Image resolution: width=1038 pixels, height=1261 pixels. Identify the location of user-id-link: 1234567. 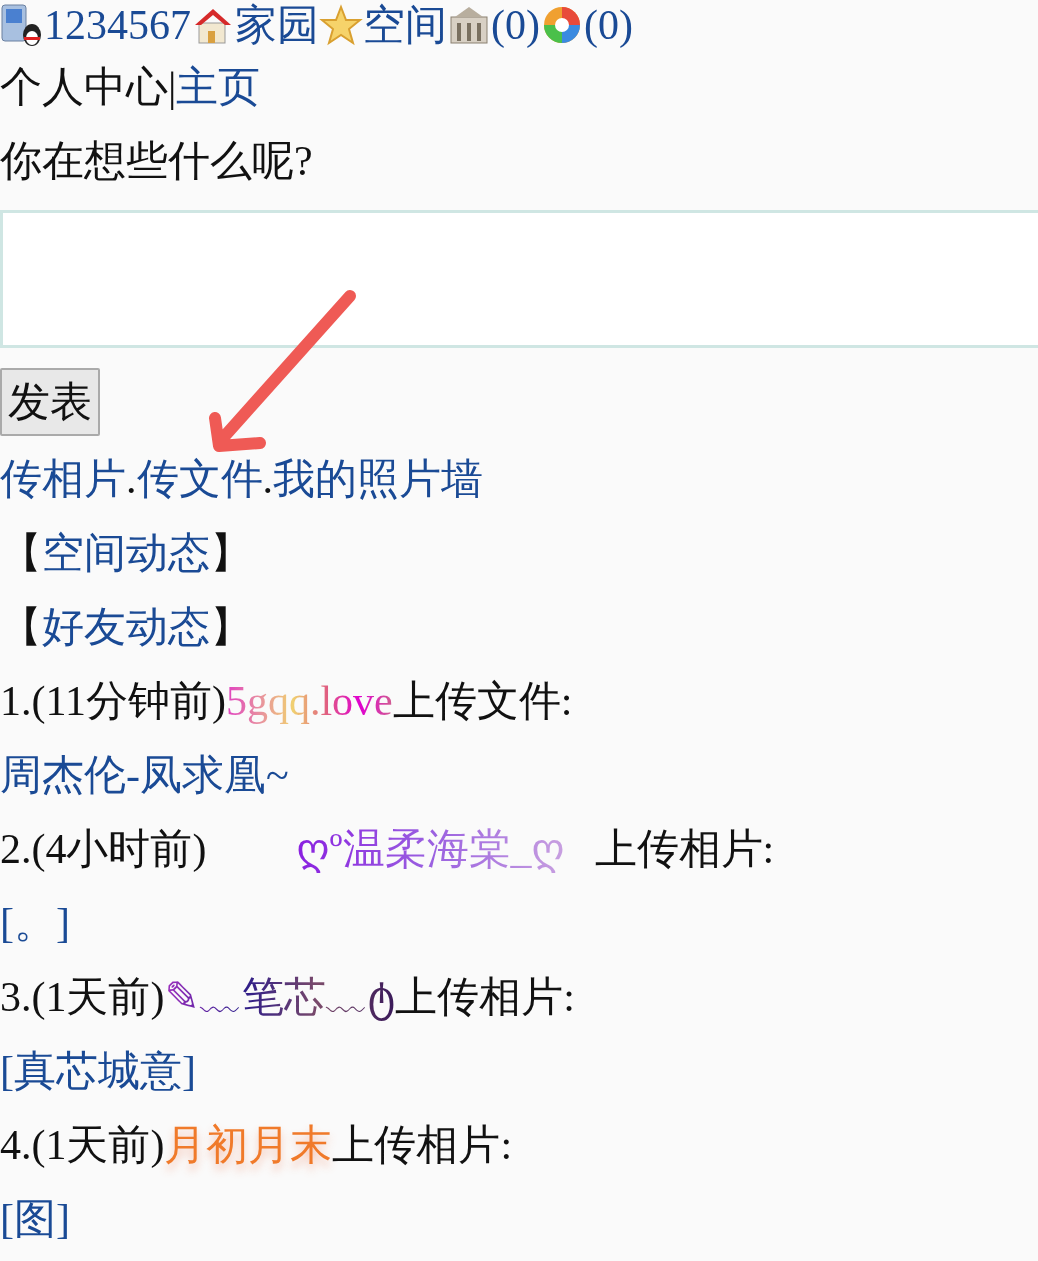
(117, 25).